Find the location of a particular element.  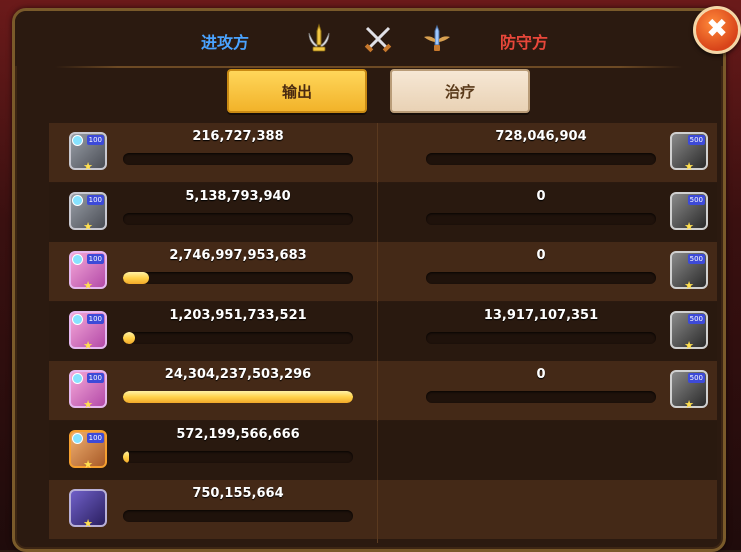

close-button: ✖ is located at coordinates (717, 30).